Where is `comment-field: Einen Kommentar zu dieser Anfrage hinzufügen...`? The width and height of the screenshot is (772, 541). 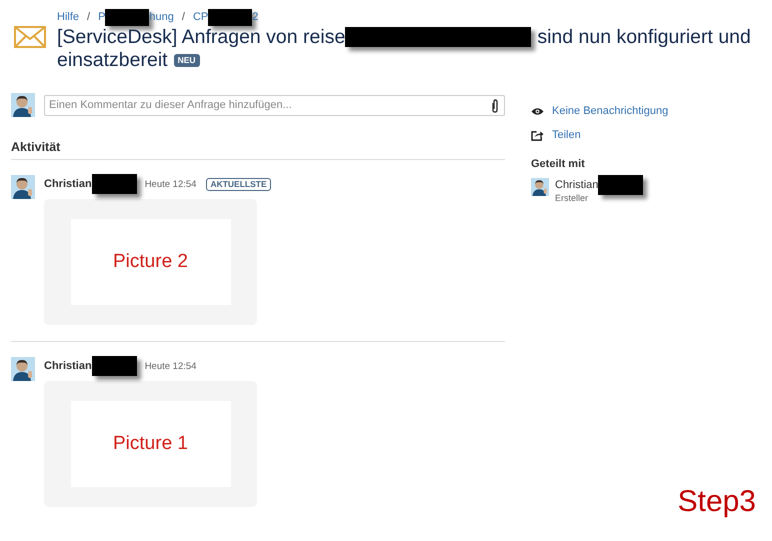 comment-field: Einen Kommentar zu dieser Anfrage hinzufügen... is located at coordinates (274, 105).